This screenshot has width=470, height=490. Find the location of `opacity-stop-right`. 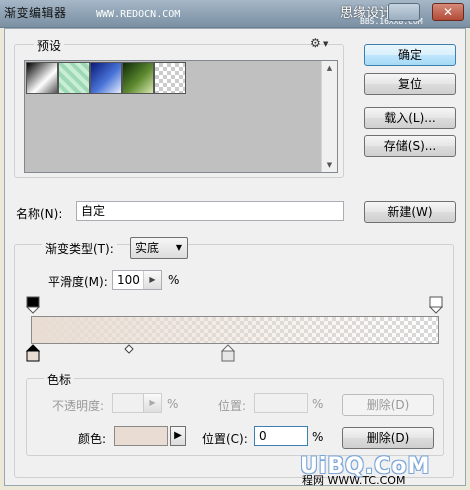

opacity-stop-right is located at coordinates (436, 305).